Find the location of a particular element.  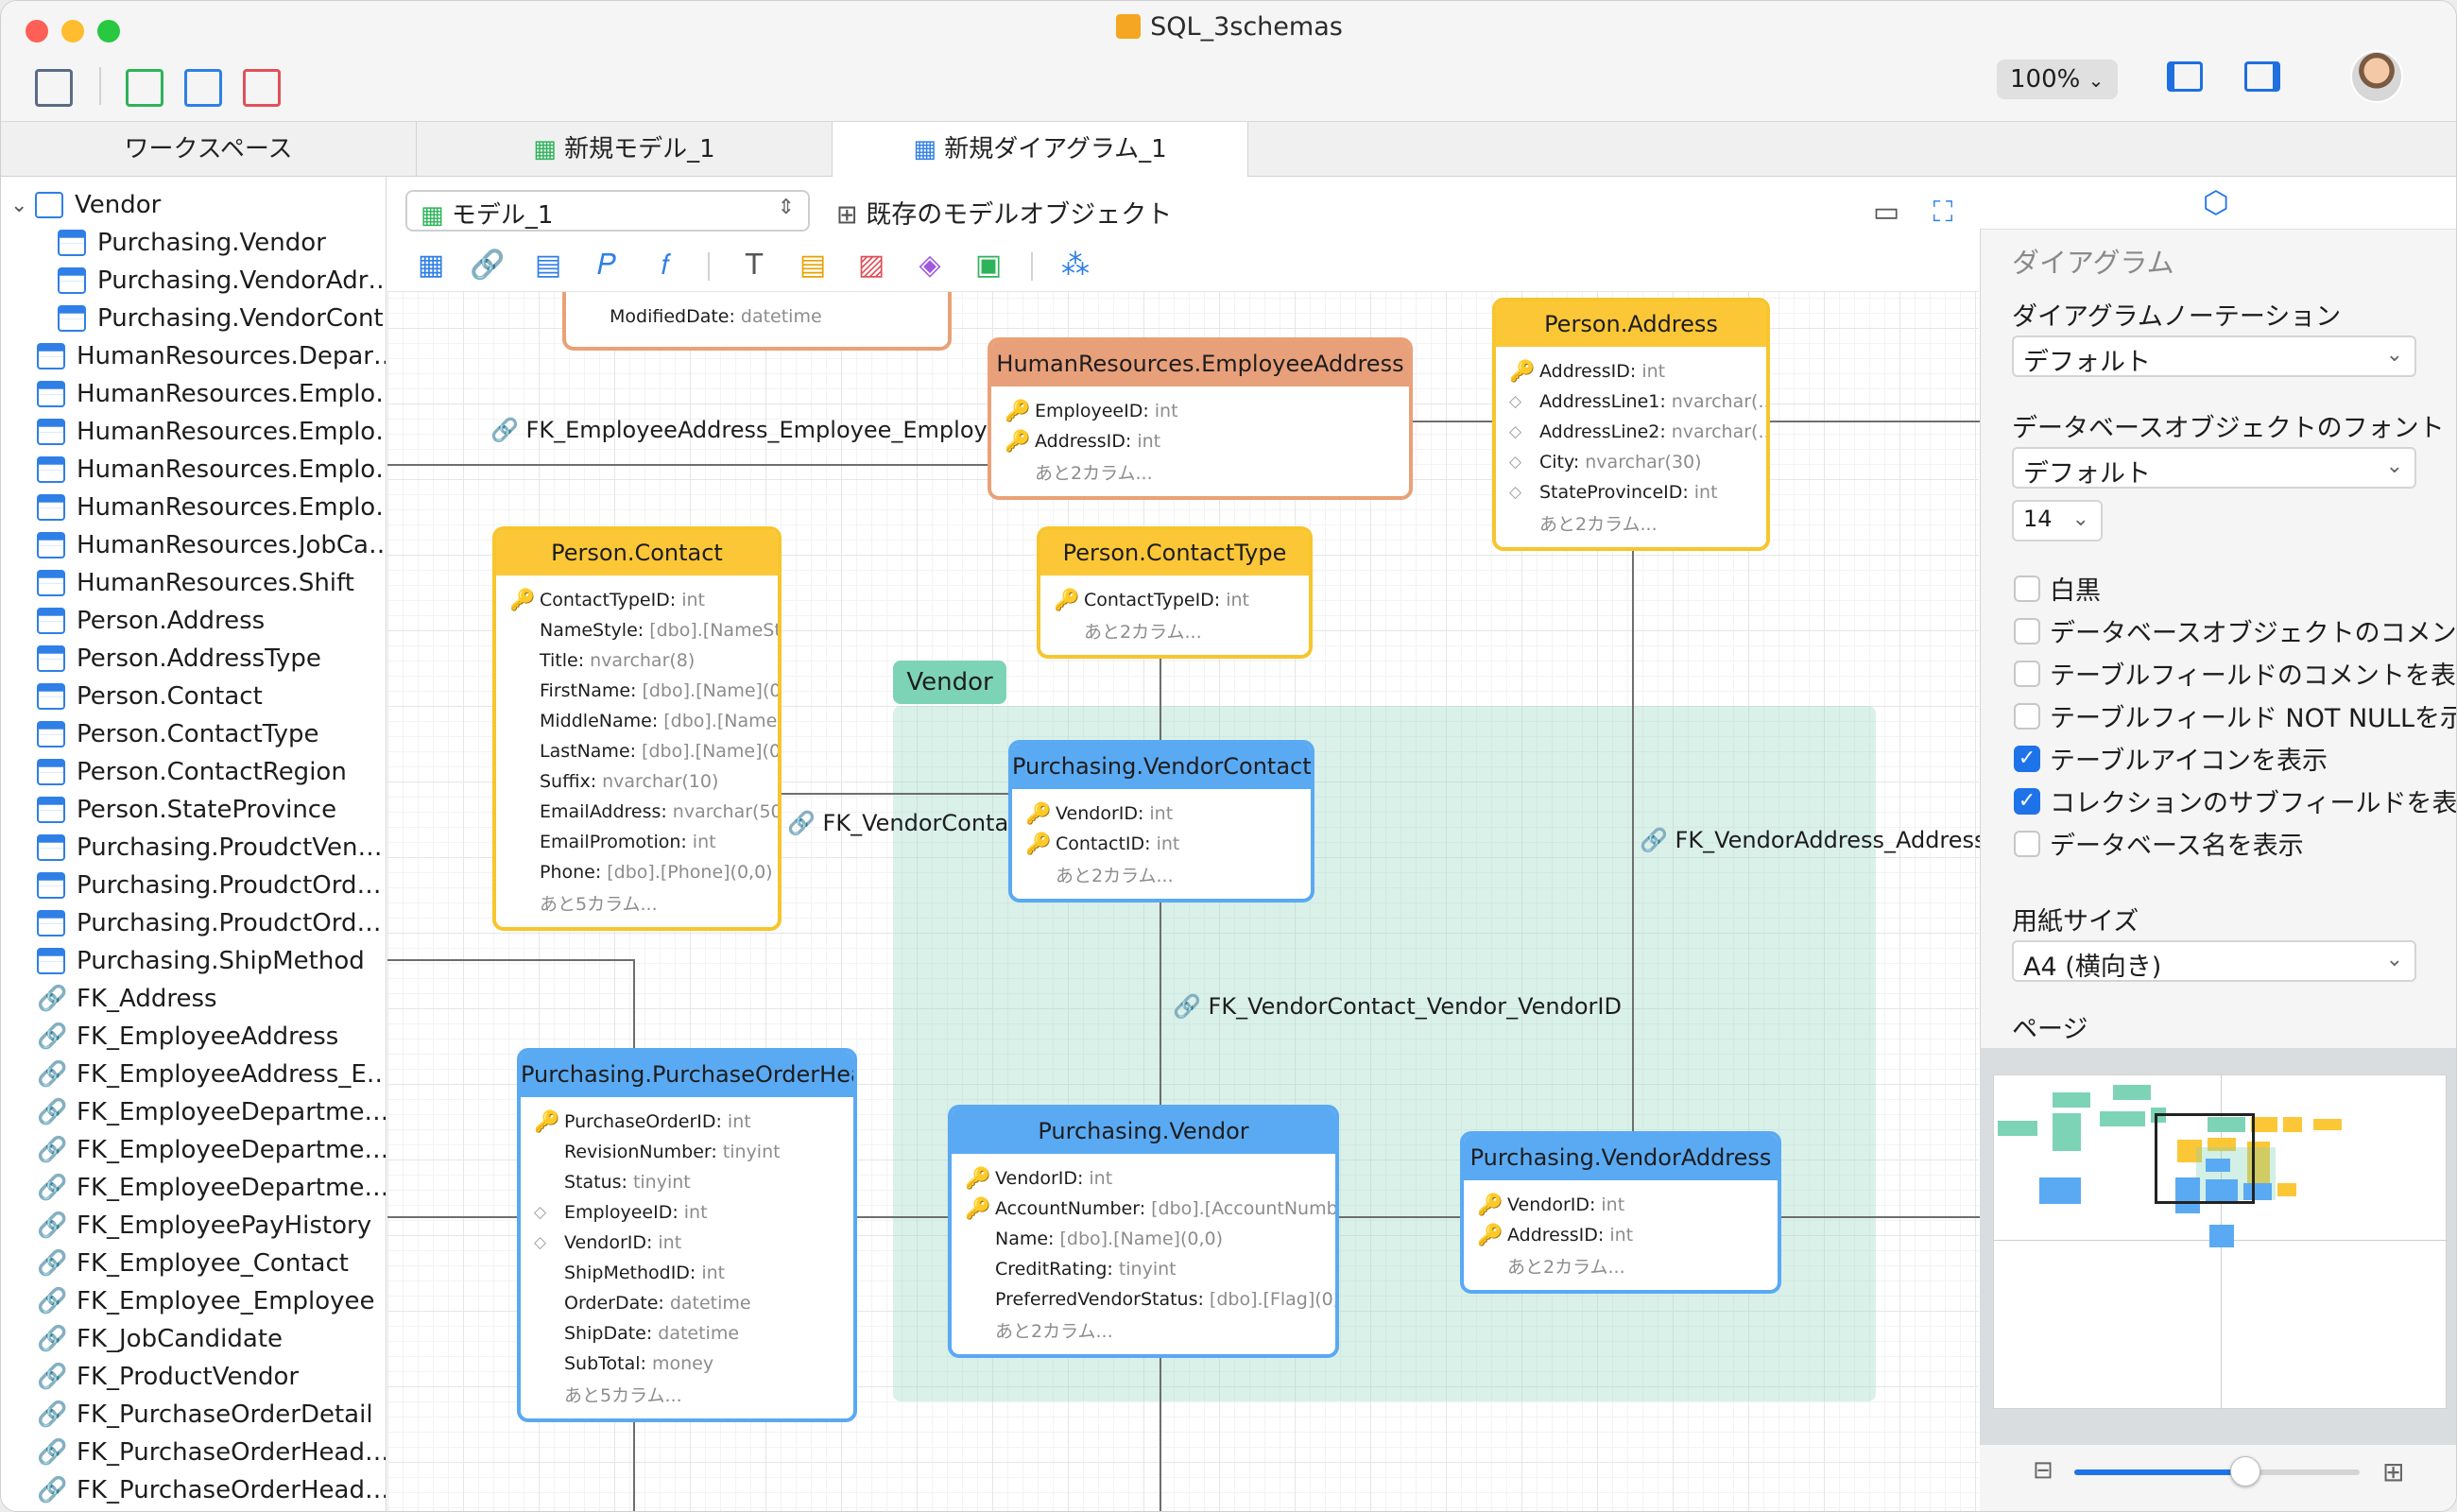

present-icon: ▭ is located at coordinates (1886, 213).